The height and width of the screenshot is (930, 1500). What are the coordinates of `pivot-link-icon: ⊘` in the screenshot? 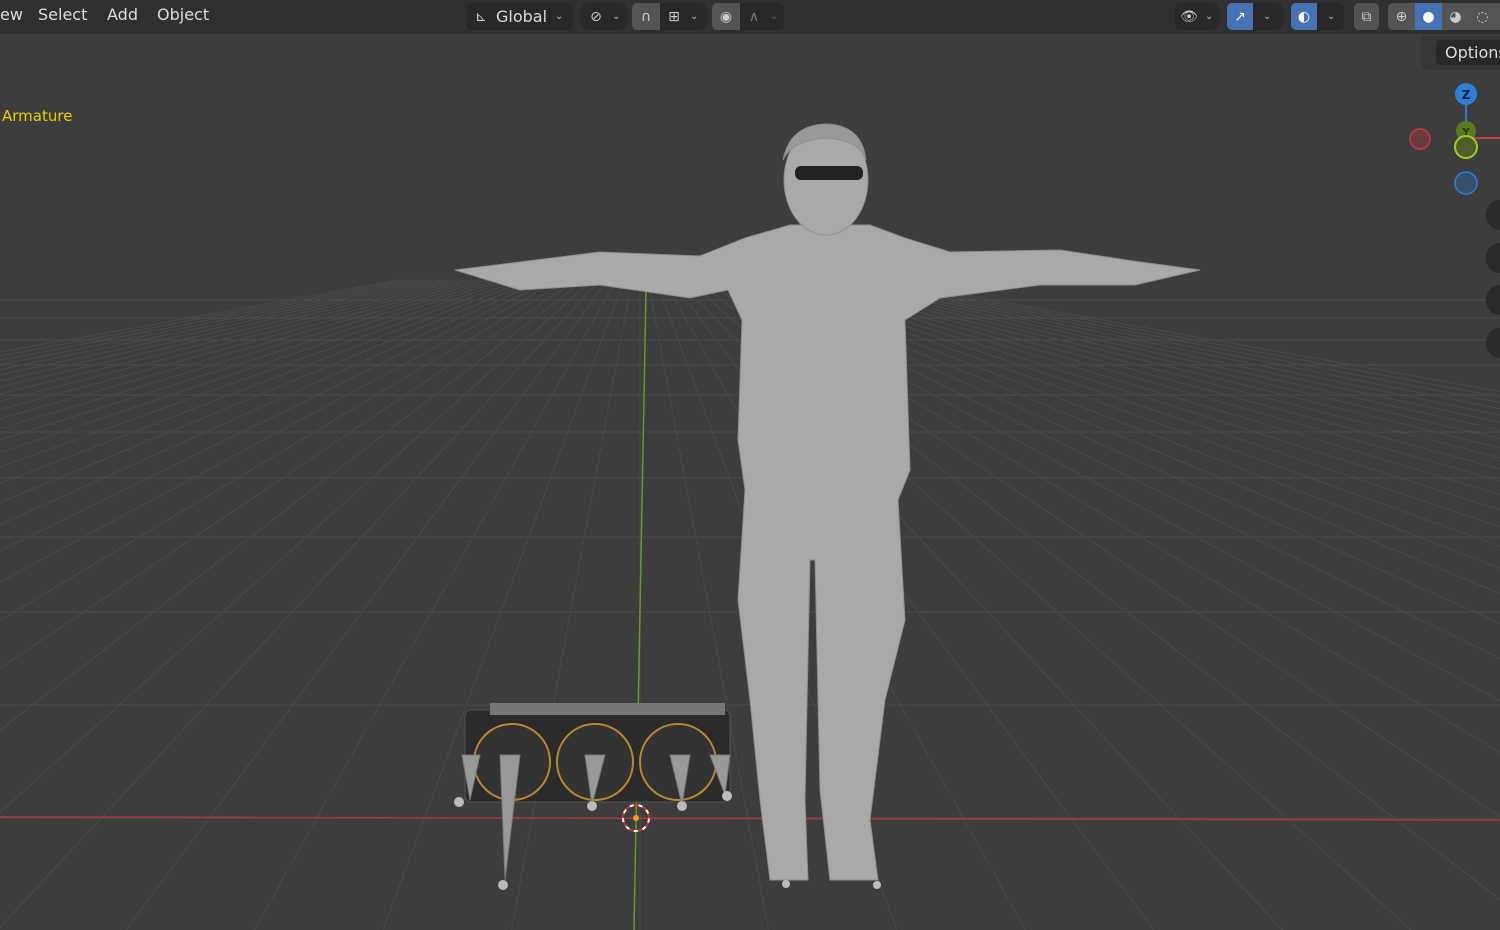 It's located at (596, 16).